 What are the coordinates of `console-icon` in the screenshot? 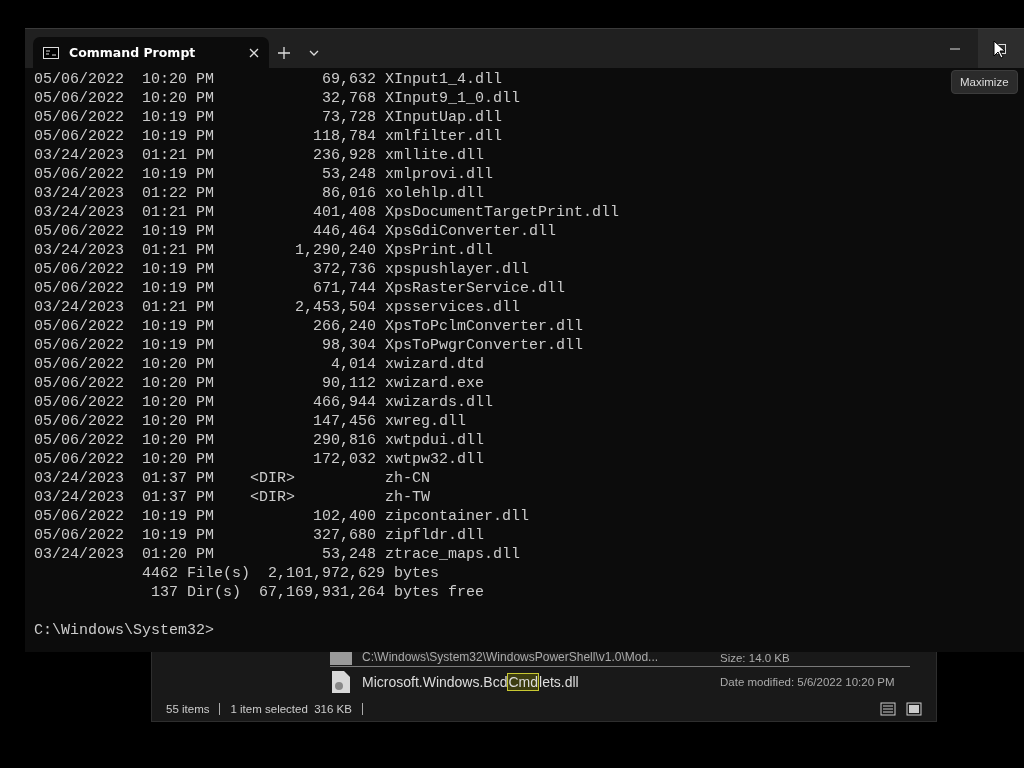 It's located at (51, 52).